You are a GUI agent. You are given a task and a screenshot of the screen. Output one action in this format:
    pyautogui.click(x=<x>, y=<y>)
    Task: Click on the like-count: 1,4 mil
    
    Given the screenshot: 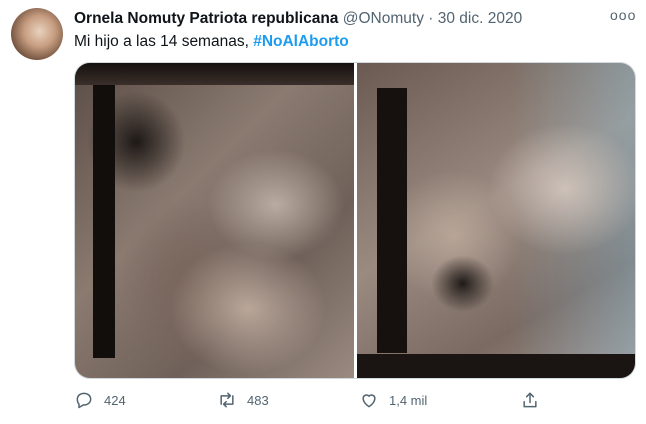 What is the action you would take?
    pyautogui.click(x=408, y=400)
    